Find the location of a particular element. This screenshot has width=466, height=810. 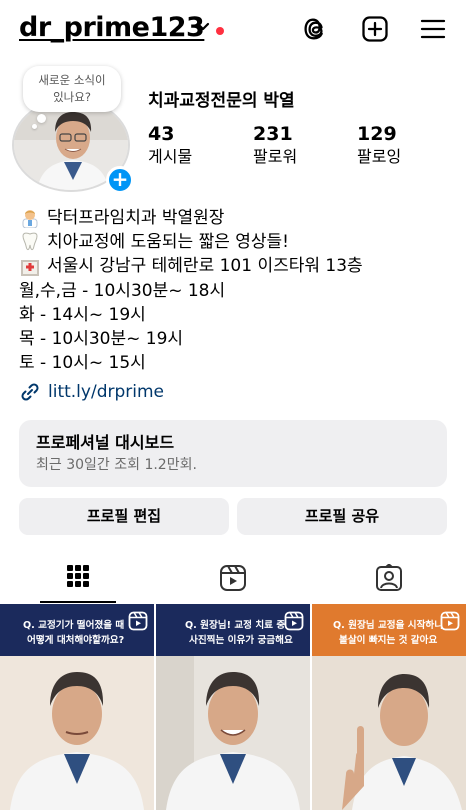

stat-followers: 231 팔로워 is located at coordinates (275, 145).